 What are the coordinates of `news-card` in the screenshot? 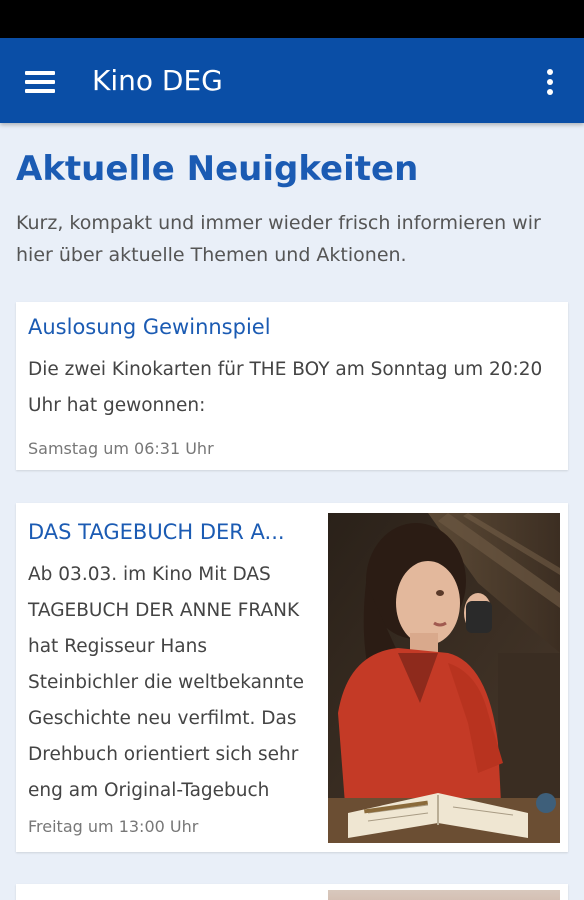 It's located at (292, 892).